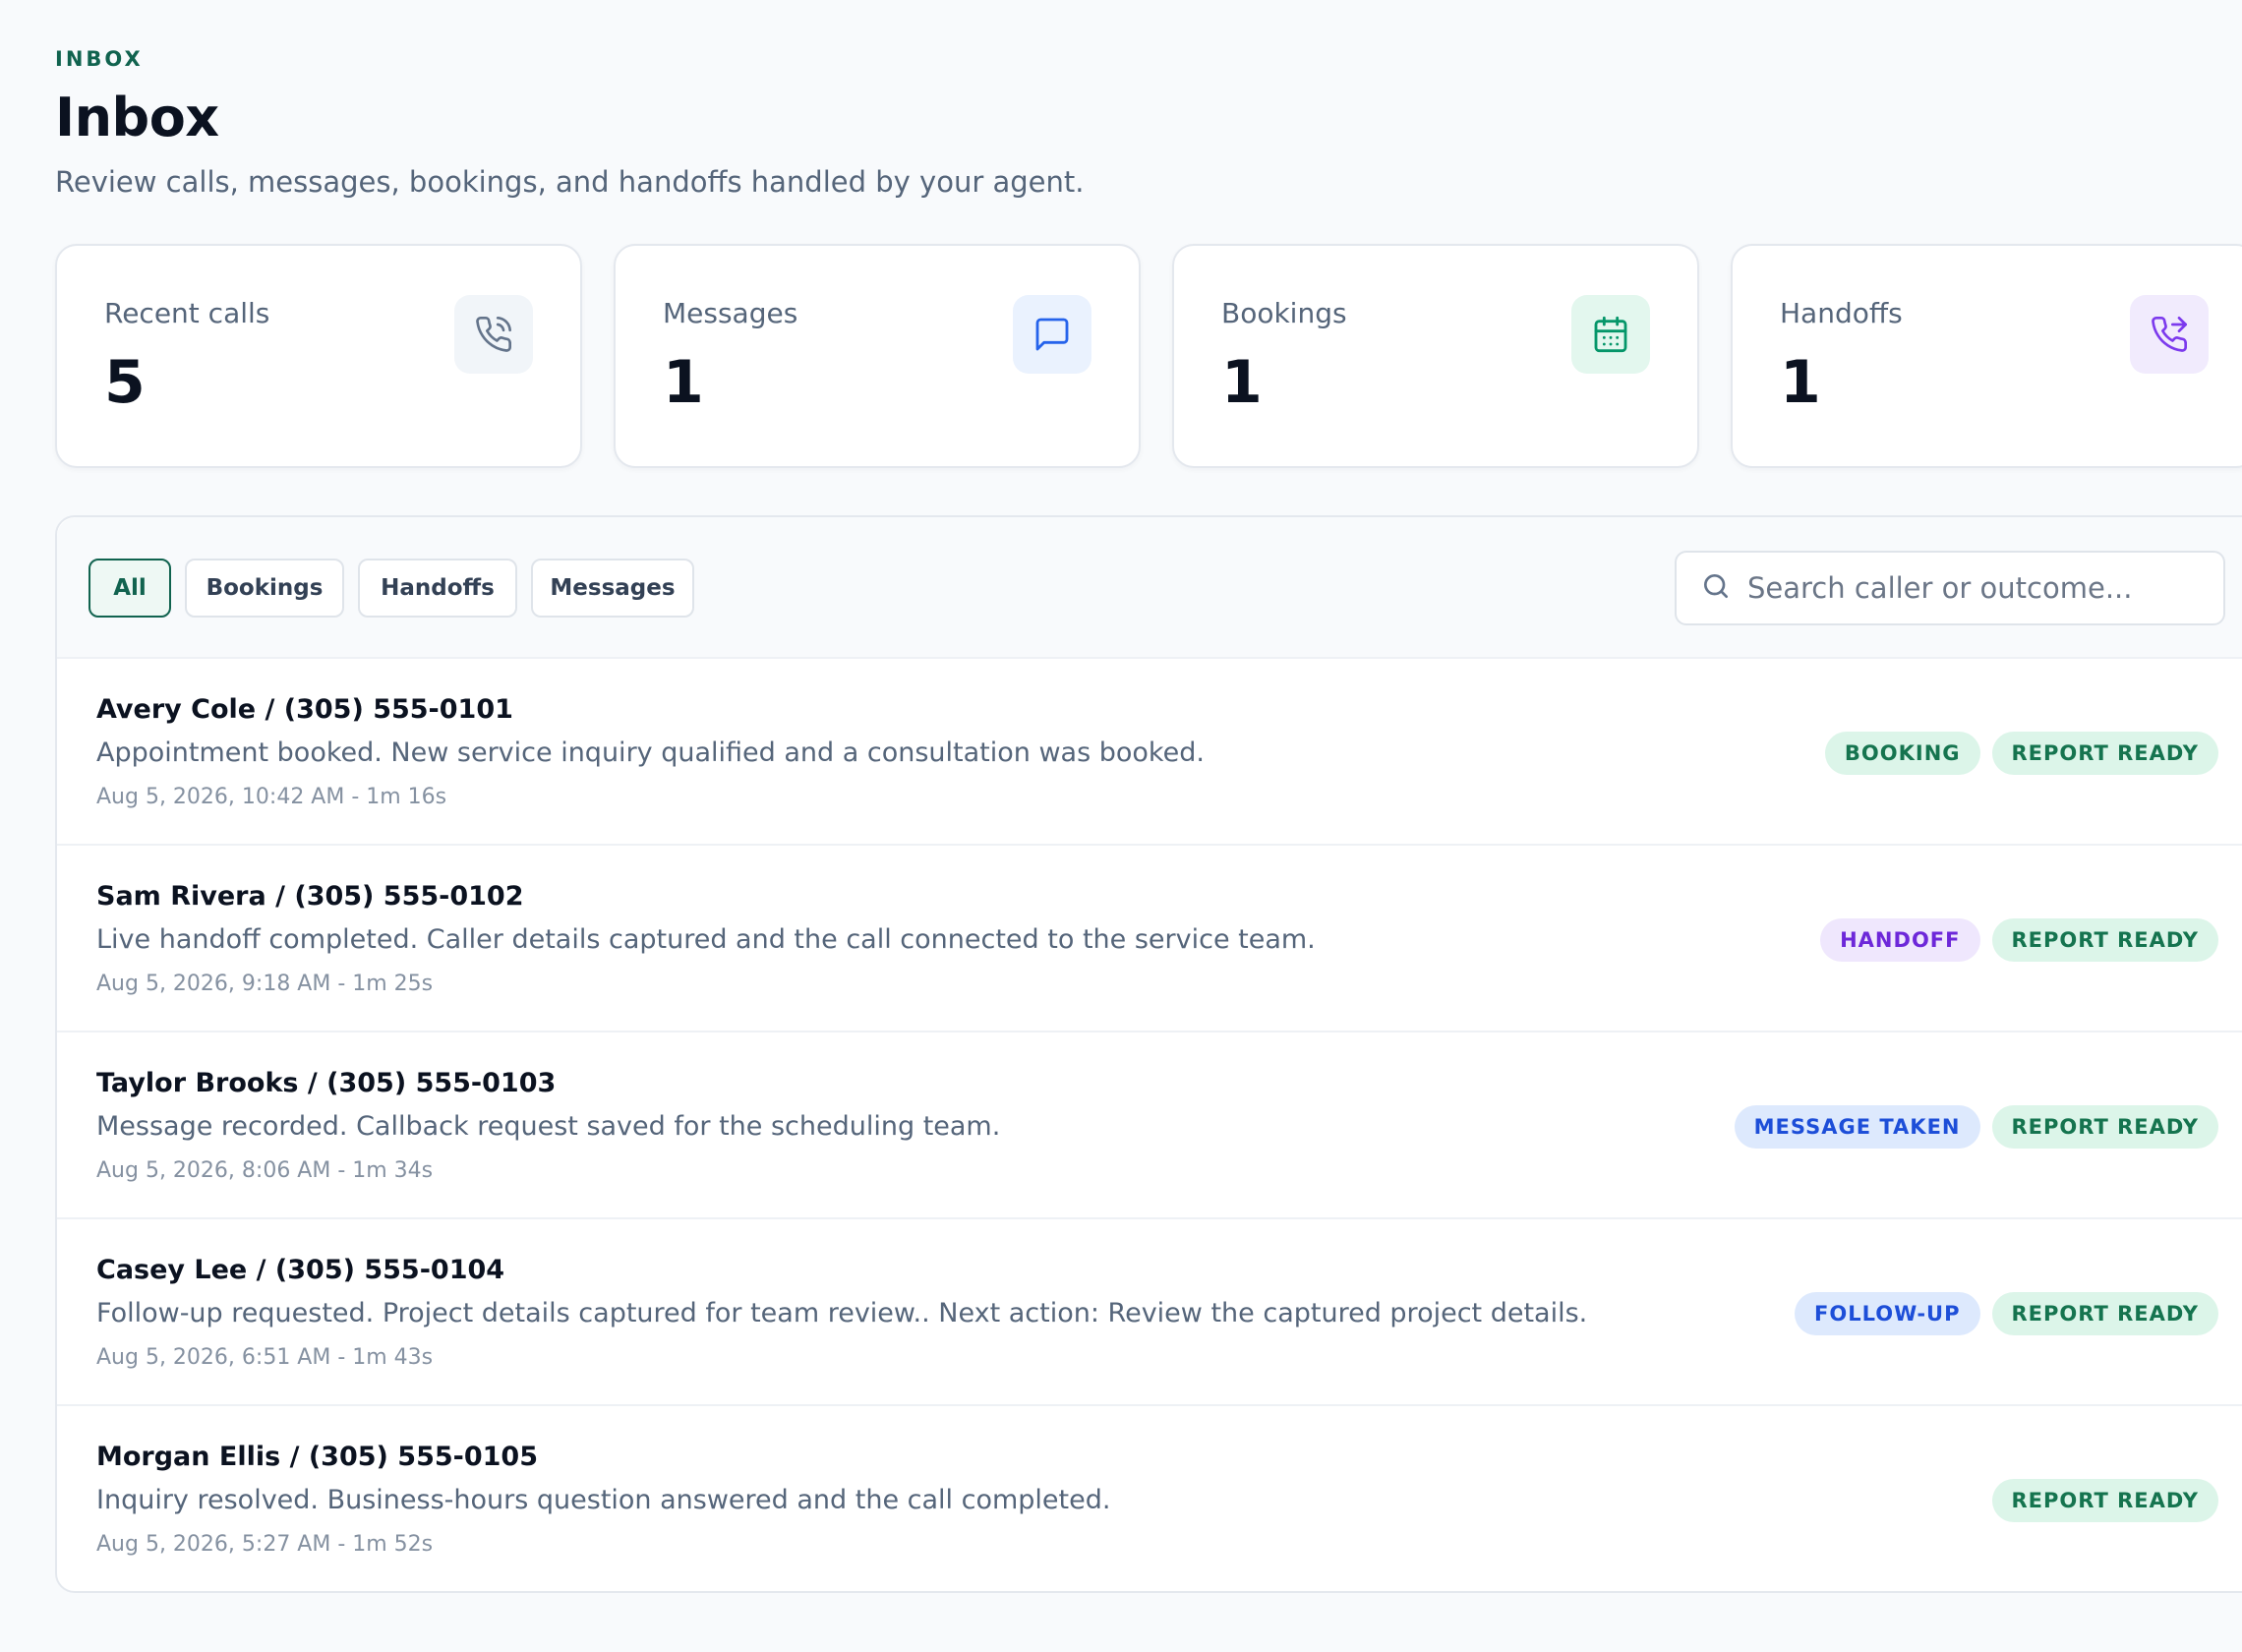 The height and width of the screenshot is (1652, 2242). Describe the element at coordinates (326, 1083) in the screenshot. I see `call-title: Taylor Brooks / (305) 555-0103` at that location.